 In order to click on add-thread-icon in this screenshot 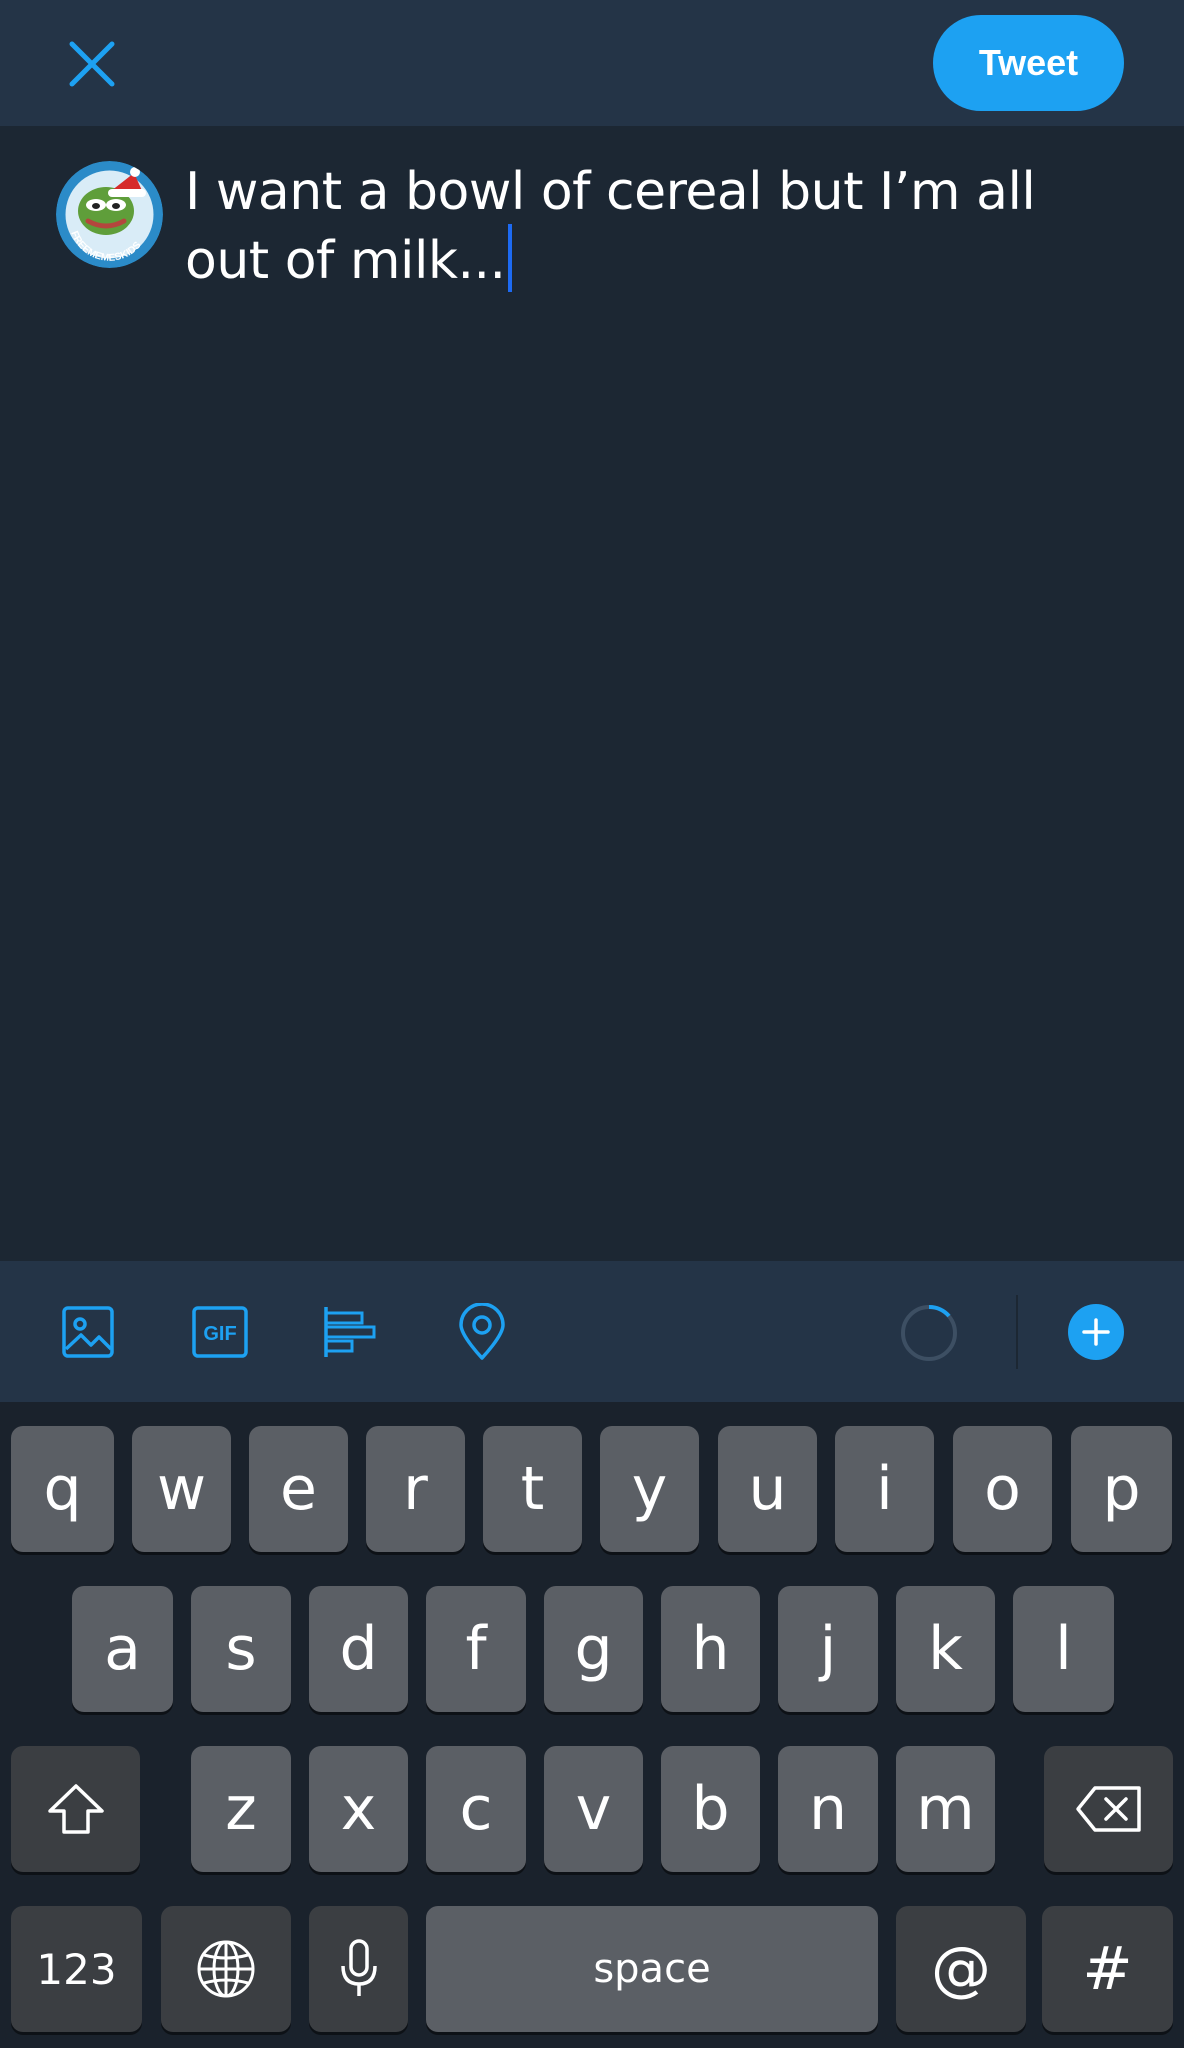, I will do `click(1096, 1332)`.